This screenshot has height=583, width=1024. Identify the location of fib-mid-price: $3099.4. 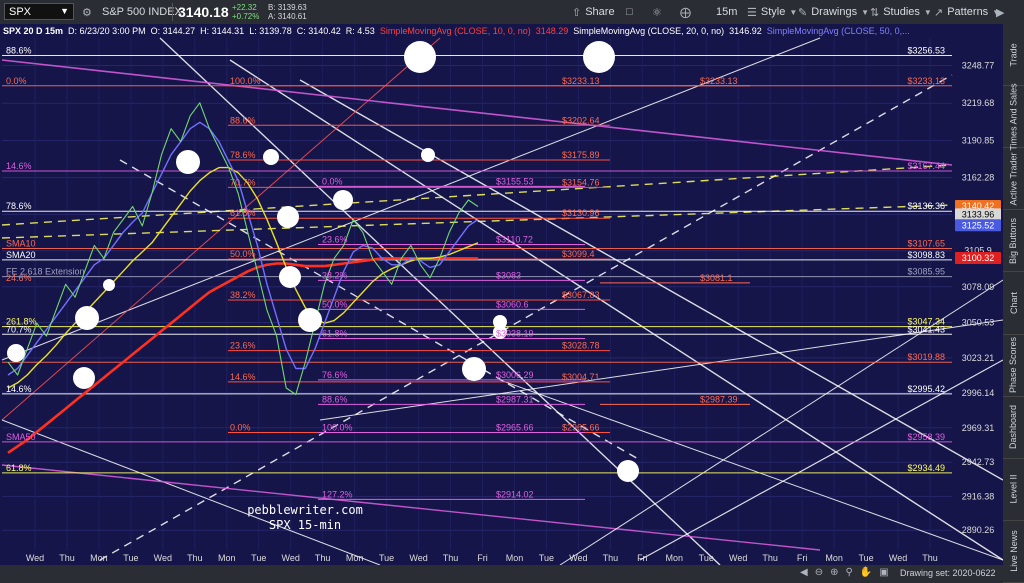
(578, 254).